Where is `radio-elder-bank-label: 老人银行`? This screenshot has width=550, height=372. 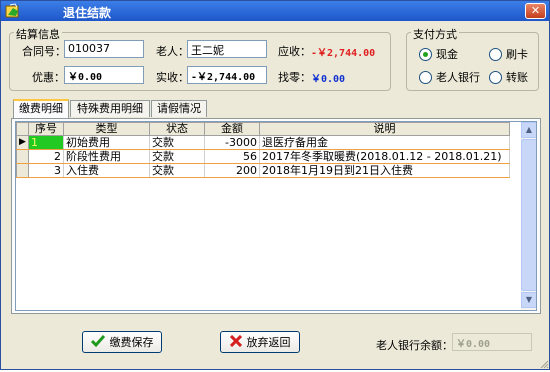
radio-elder-bank-label: 老人银行 is located at coordinates (458, 77).